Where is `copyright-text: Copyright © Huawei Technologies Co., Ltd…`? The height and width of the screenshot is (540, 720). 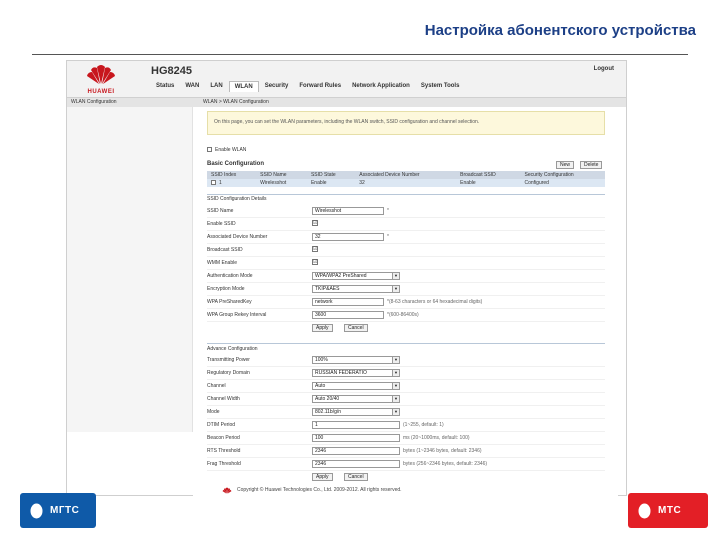
copyright-text: Copyright © Huawei Technologies Co., Ltd… is located at coordinates (319, 490).